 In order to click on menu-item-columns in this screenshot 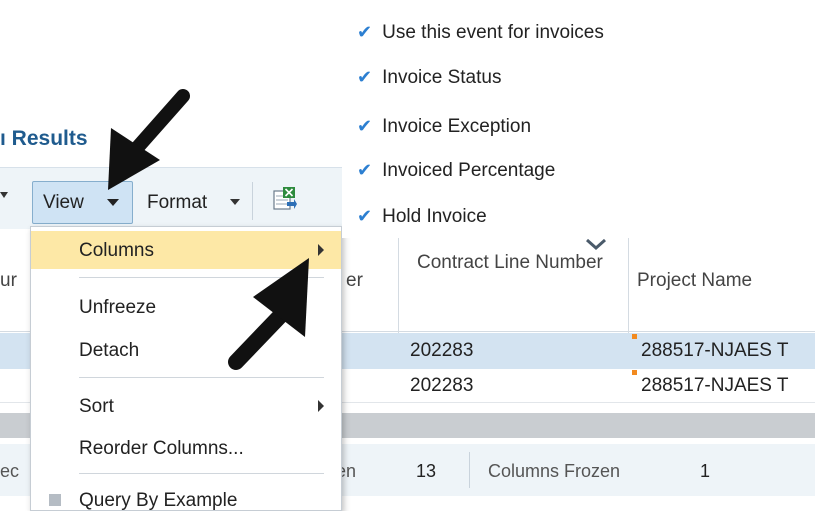, I will do `click(186, 250)`.